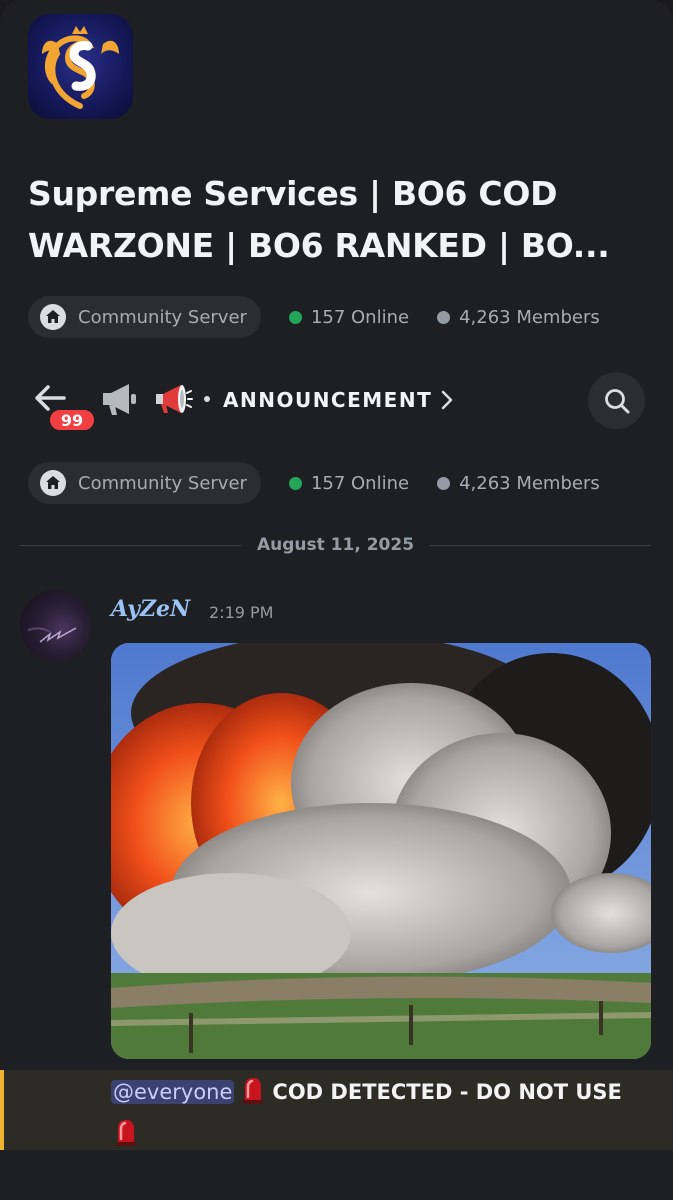 The width and height of the screenshot is (673, 1200). I want to click on search-button, so click(616, 400).